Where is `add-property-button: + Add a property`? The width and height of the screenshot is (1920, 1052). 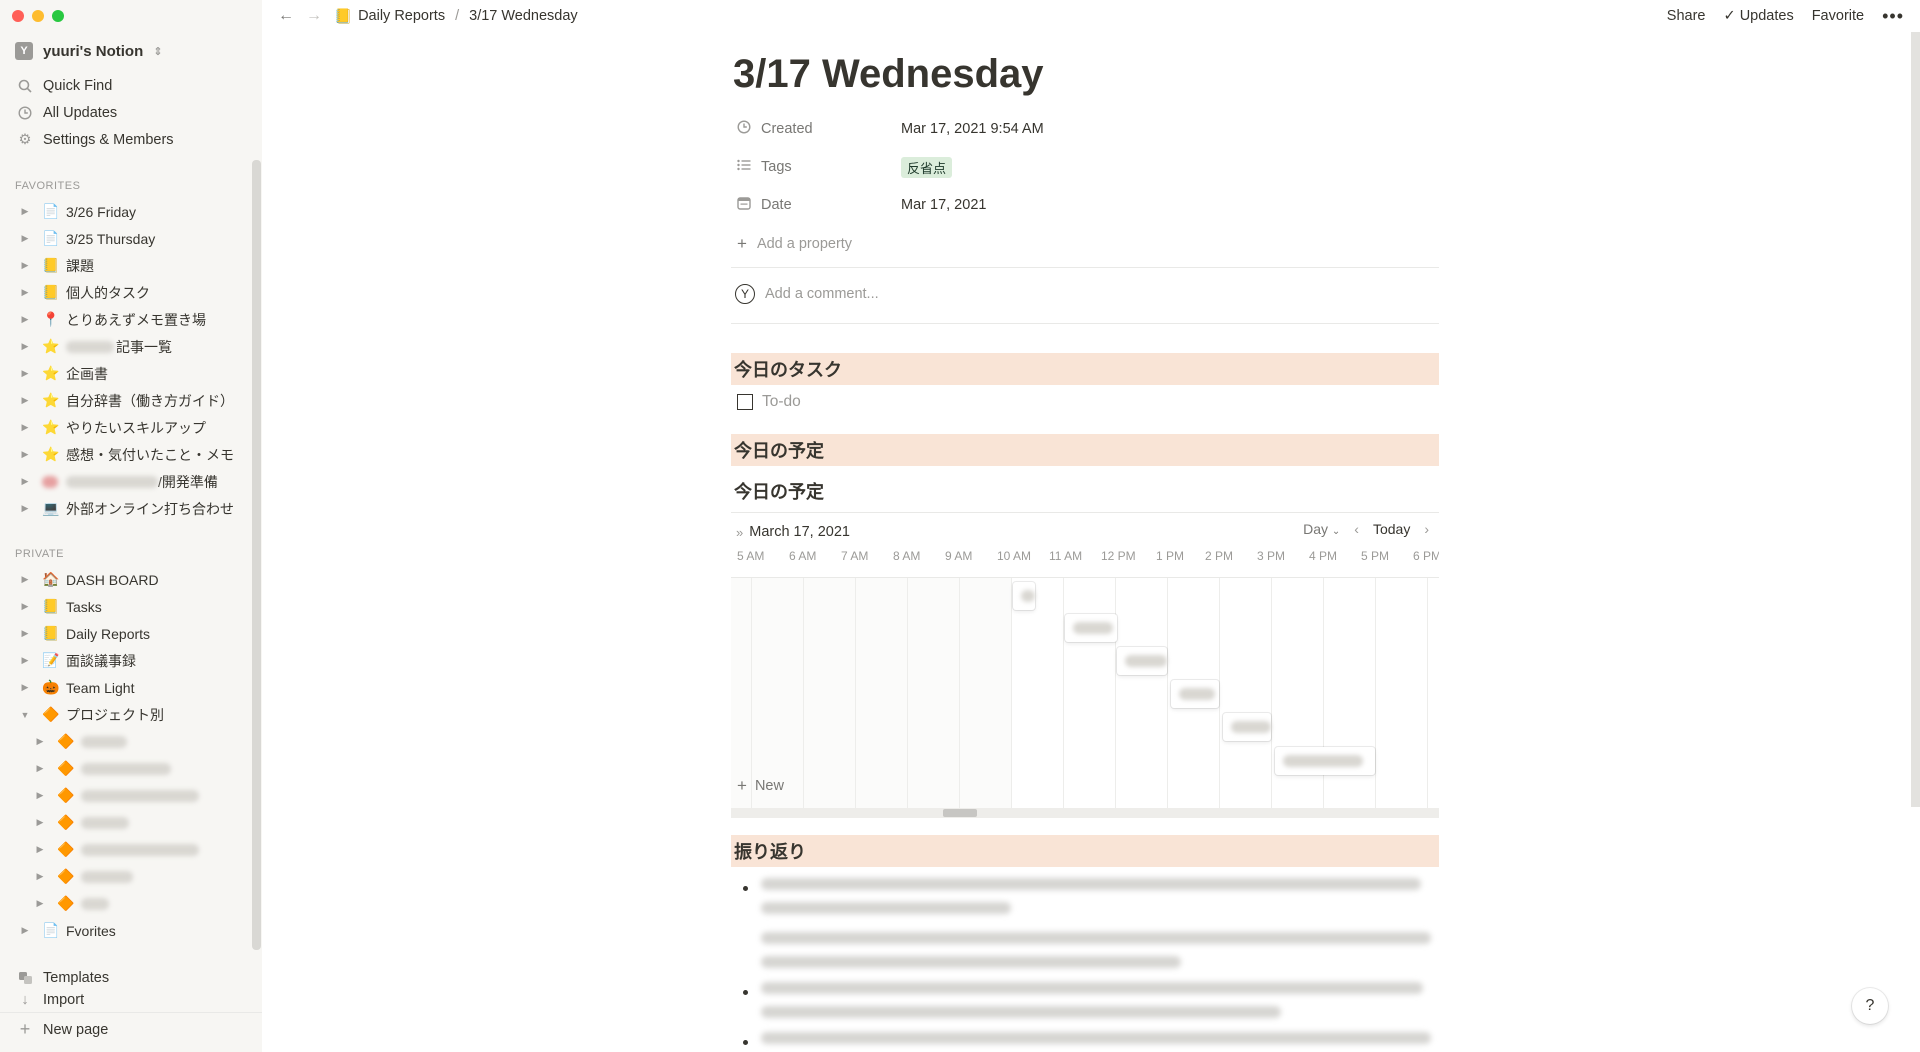
add-property-button: + Add a property is located at coordinates (1087, 244).